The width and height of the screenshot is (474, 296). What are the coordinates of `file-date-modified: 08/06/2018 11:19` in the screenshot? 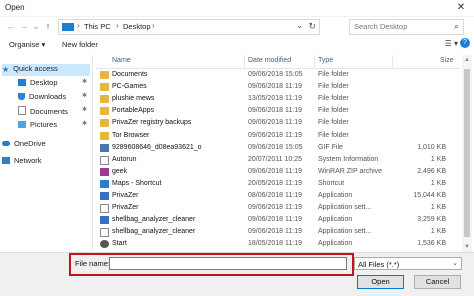 It's located at (275, 195).